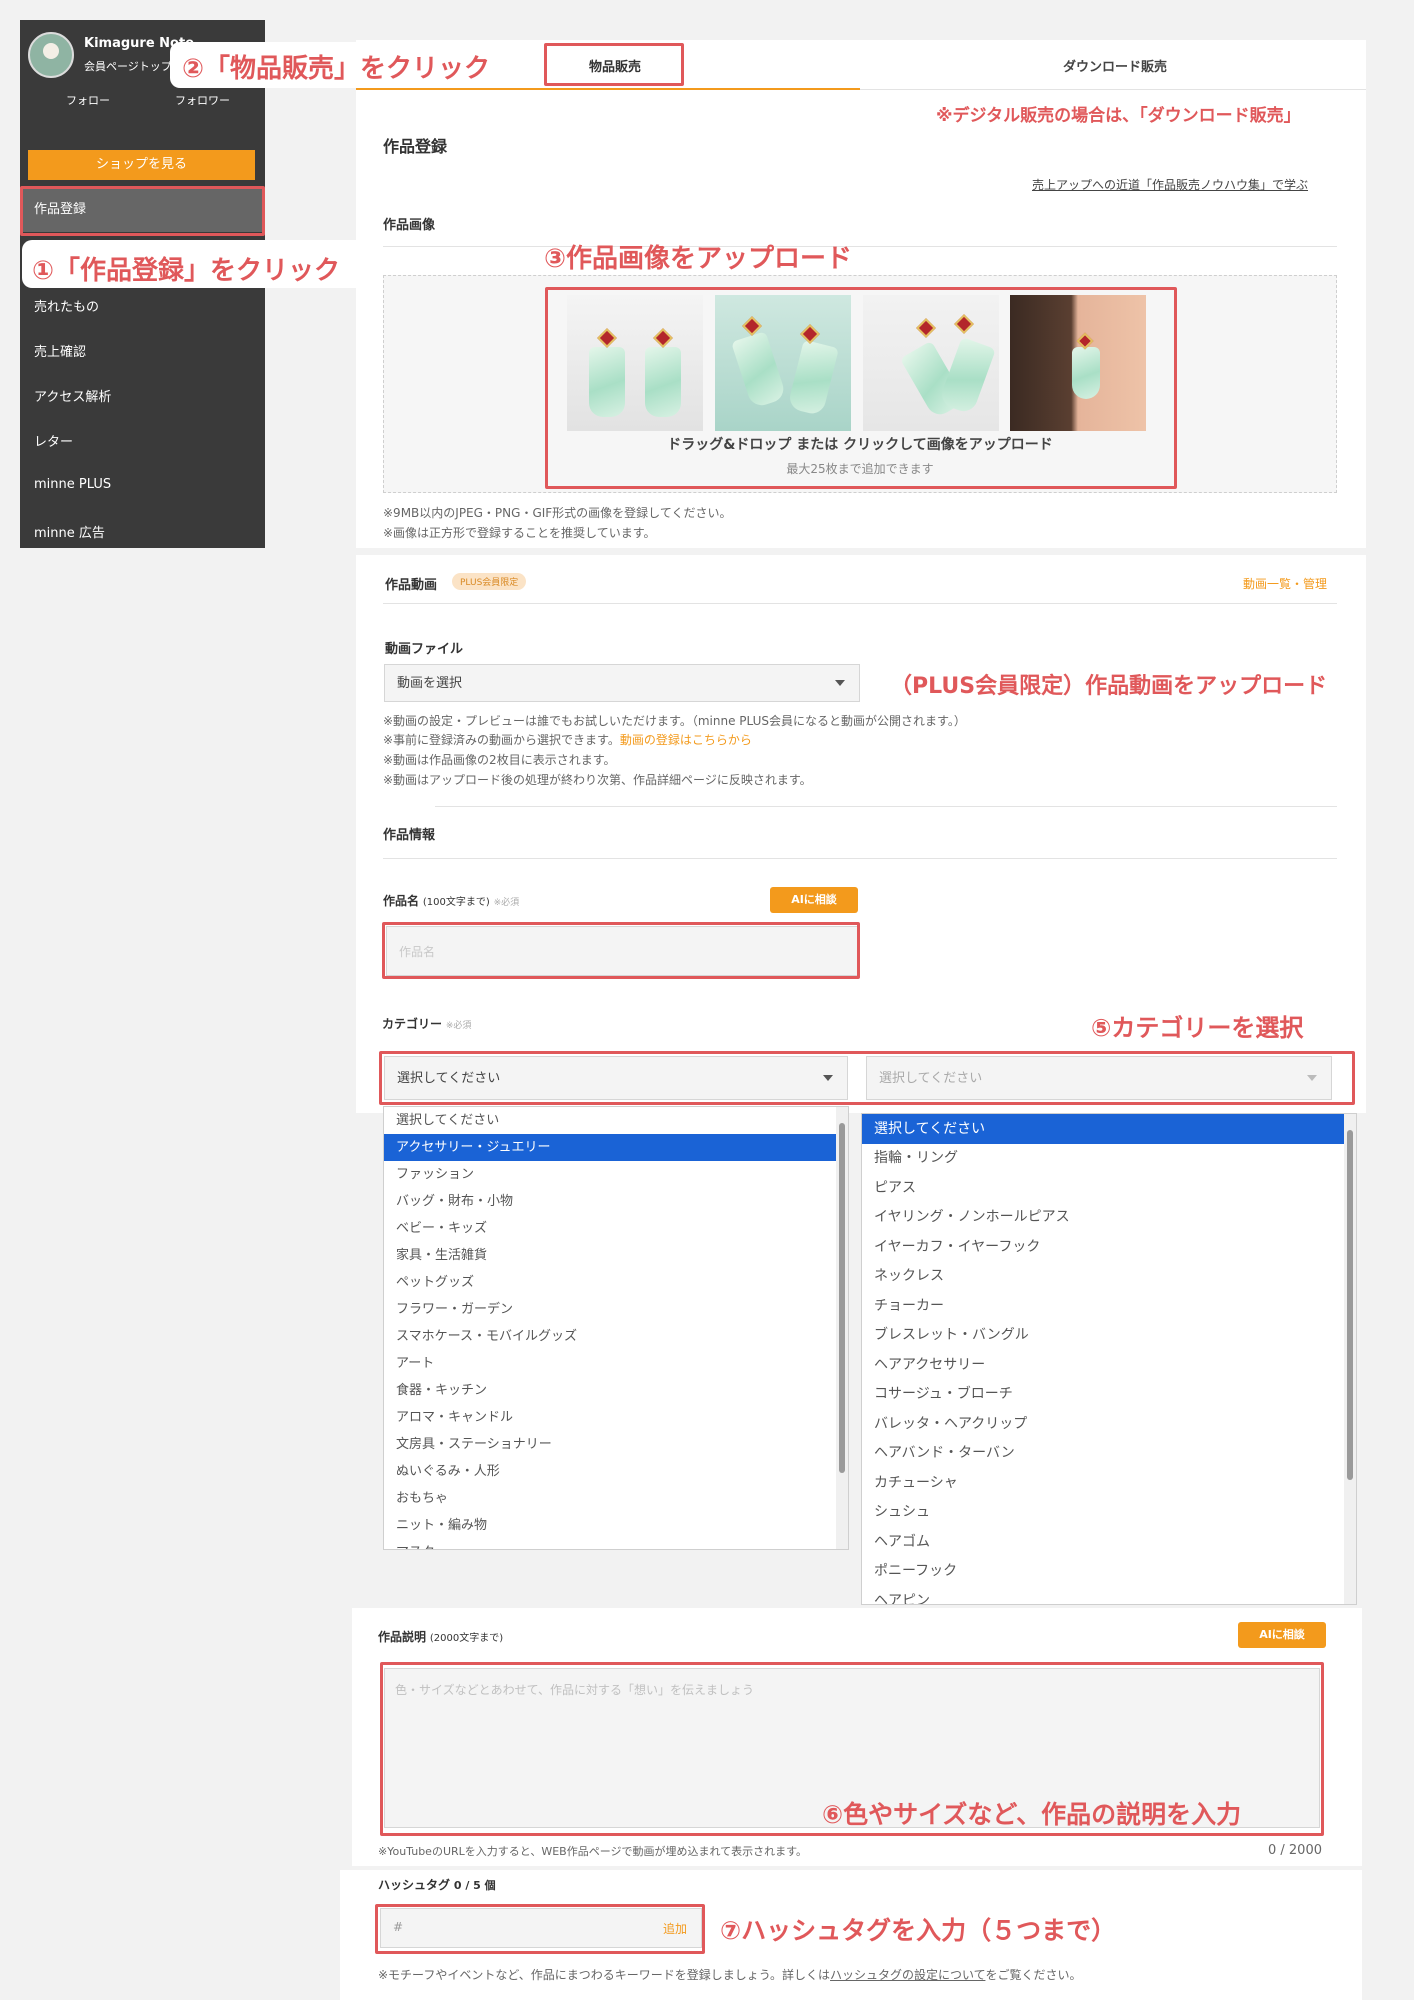  Describe the element at coordinates (616, 1282) in the screenshot. I see `category-option: ペットグッズ` at that location.